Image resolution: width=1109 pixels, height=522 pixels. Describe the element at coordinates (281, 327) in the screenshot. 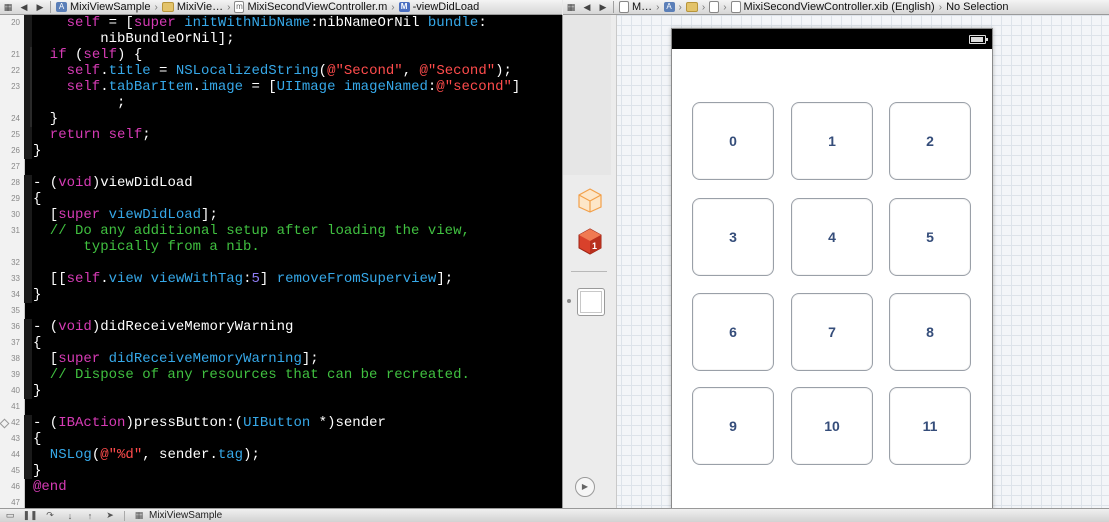

I see `code-line: 36 - (void)didReceiveMemoryWarning` at that location.